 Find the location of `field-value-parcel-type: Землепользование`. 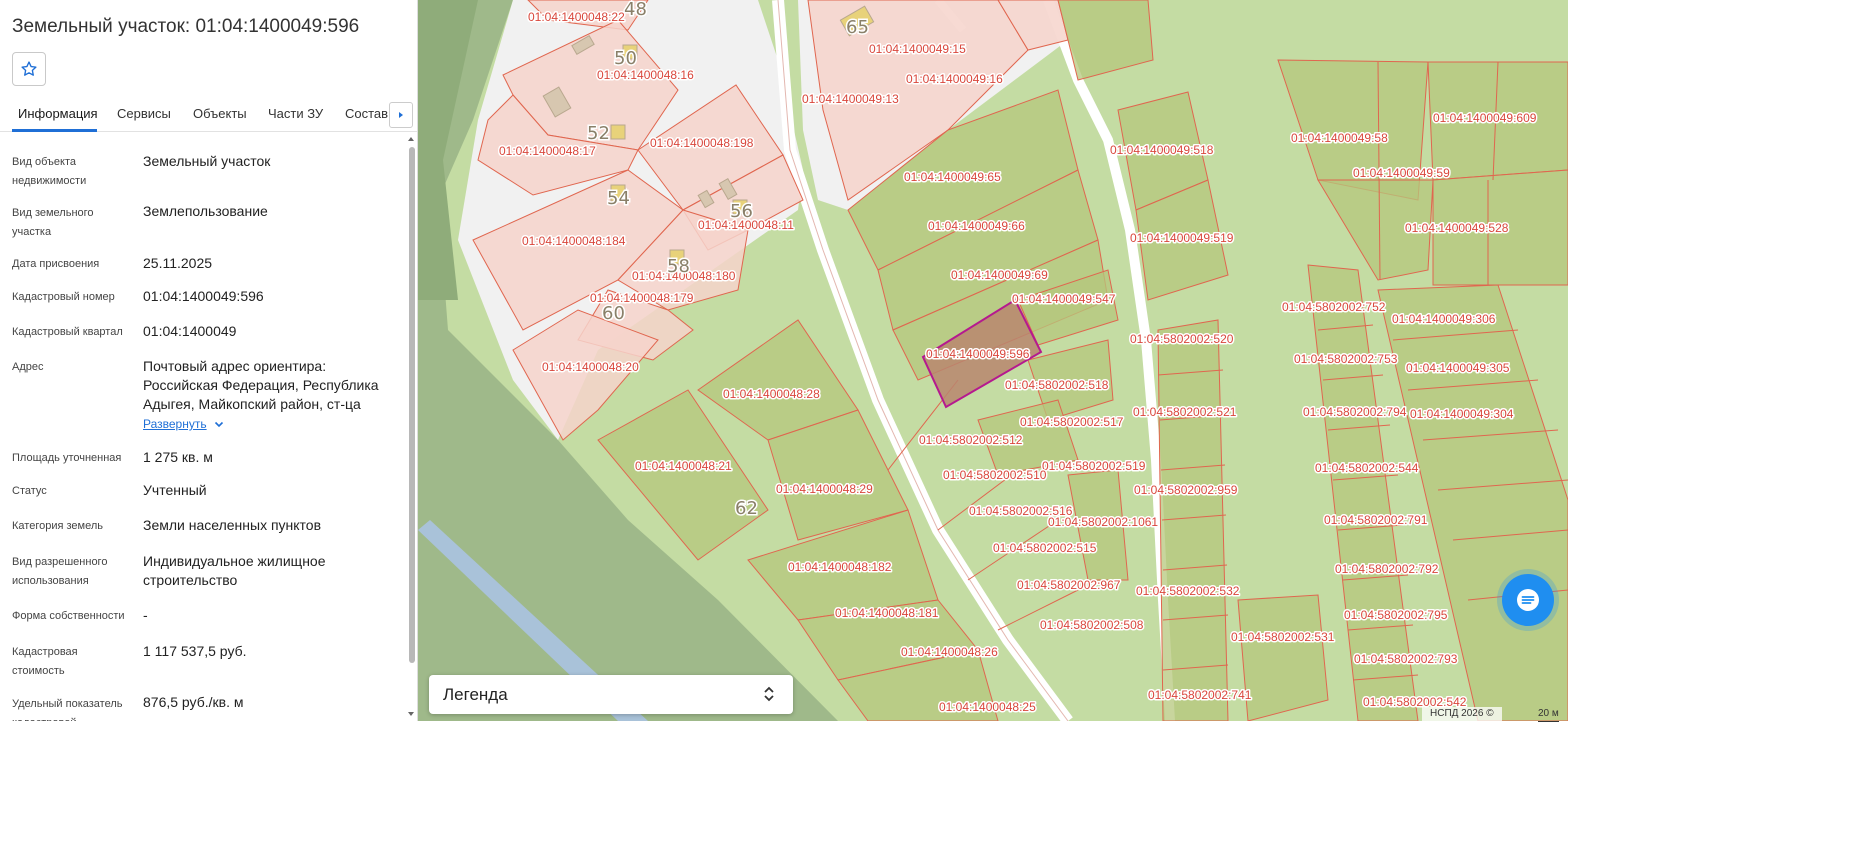

field-value-parcel-type: Землепользование is located at coordinates (205, 211).